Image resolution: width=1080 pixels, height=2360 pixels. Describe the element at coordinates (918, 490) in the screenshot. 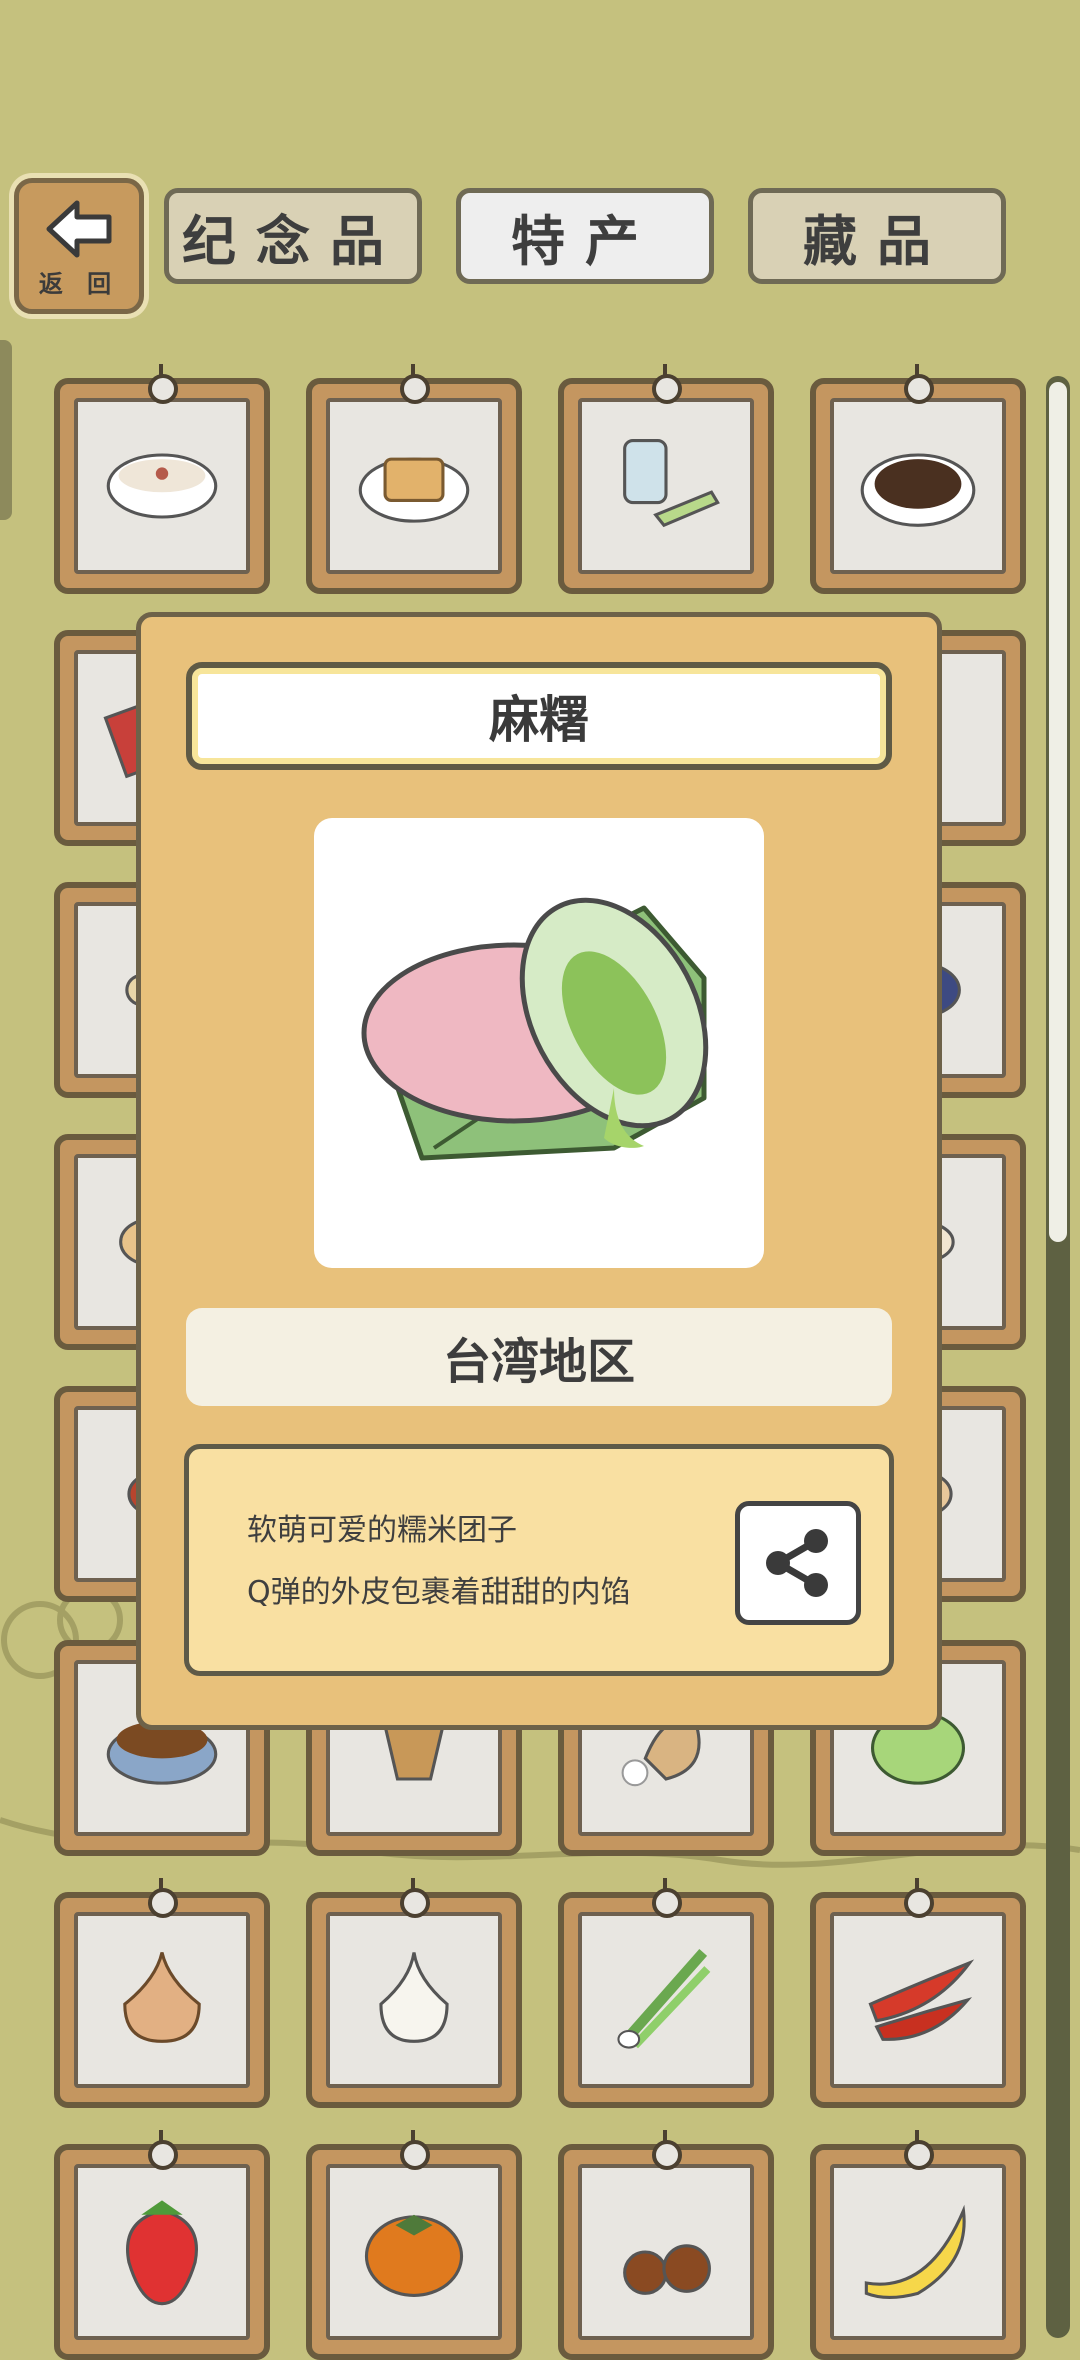

I see `coffee-beans-icon` at that location.